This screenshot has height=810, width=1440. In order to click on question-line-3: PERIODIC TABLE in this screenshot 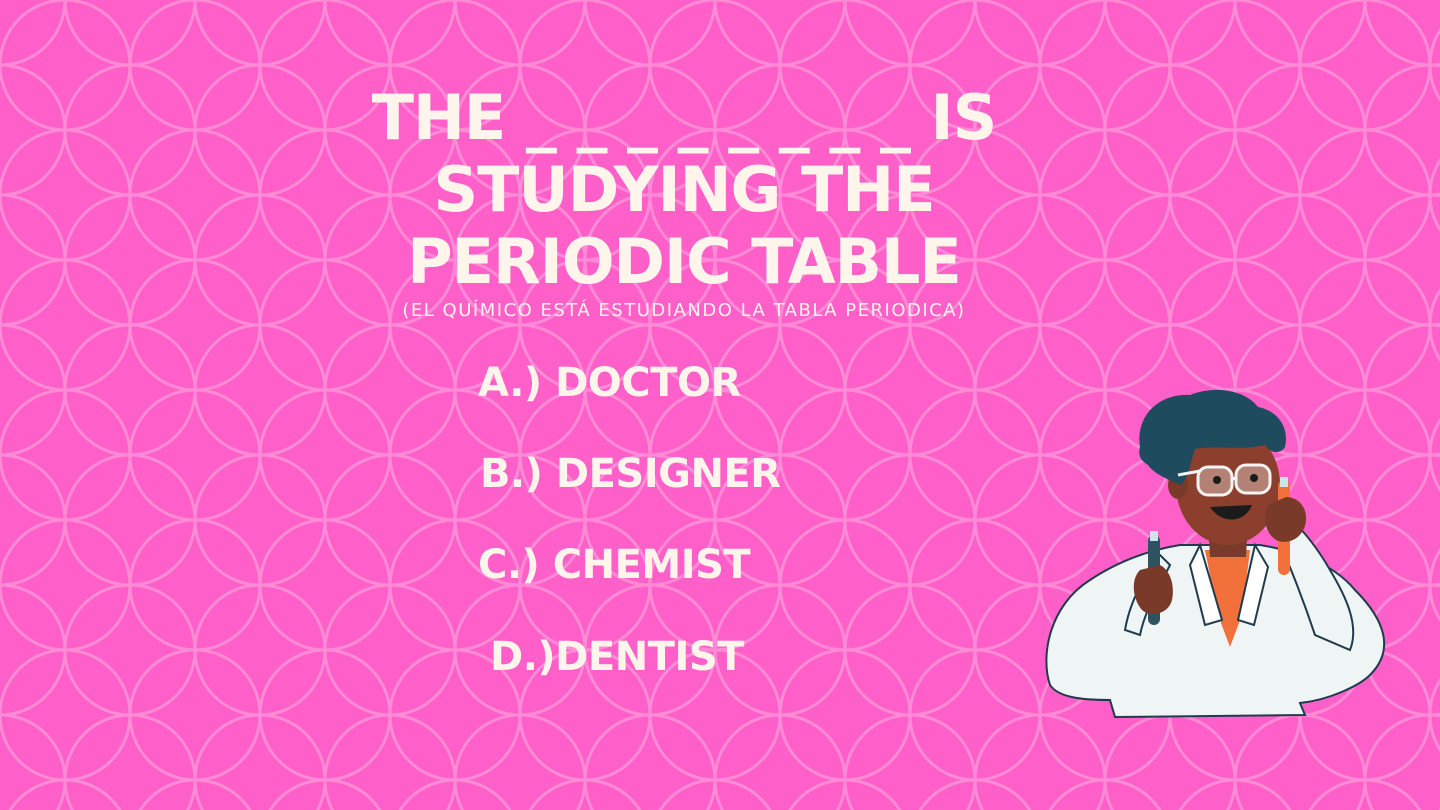, I will do `click(684, 261)`.